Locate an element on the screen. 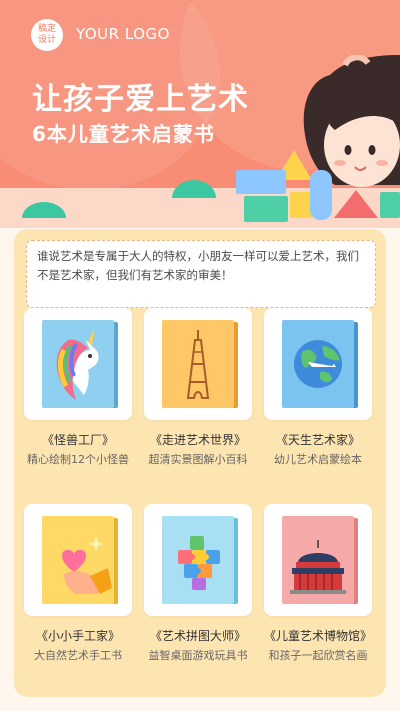  page-title: 让孩子爱上艺术 is located at coordinates (140, 99).